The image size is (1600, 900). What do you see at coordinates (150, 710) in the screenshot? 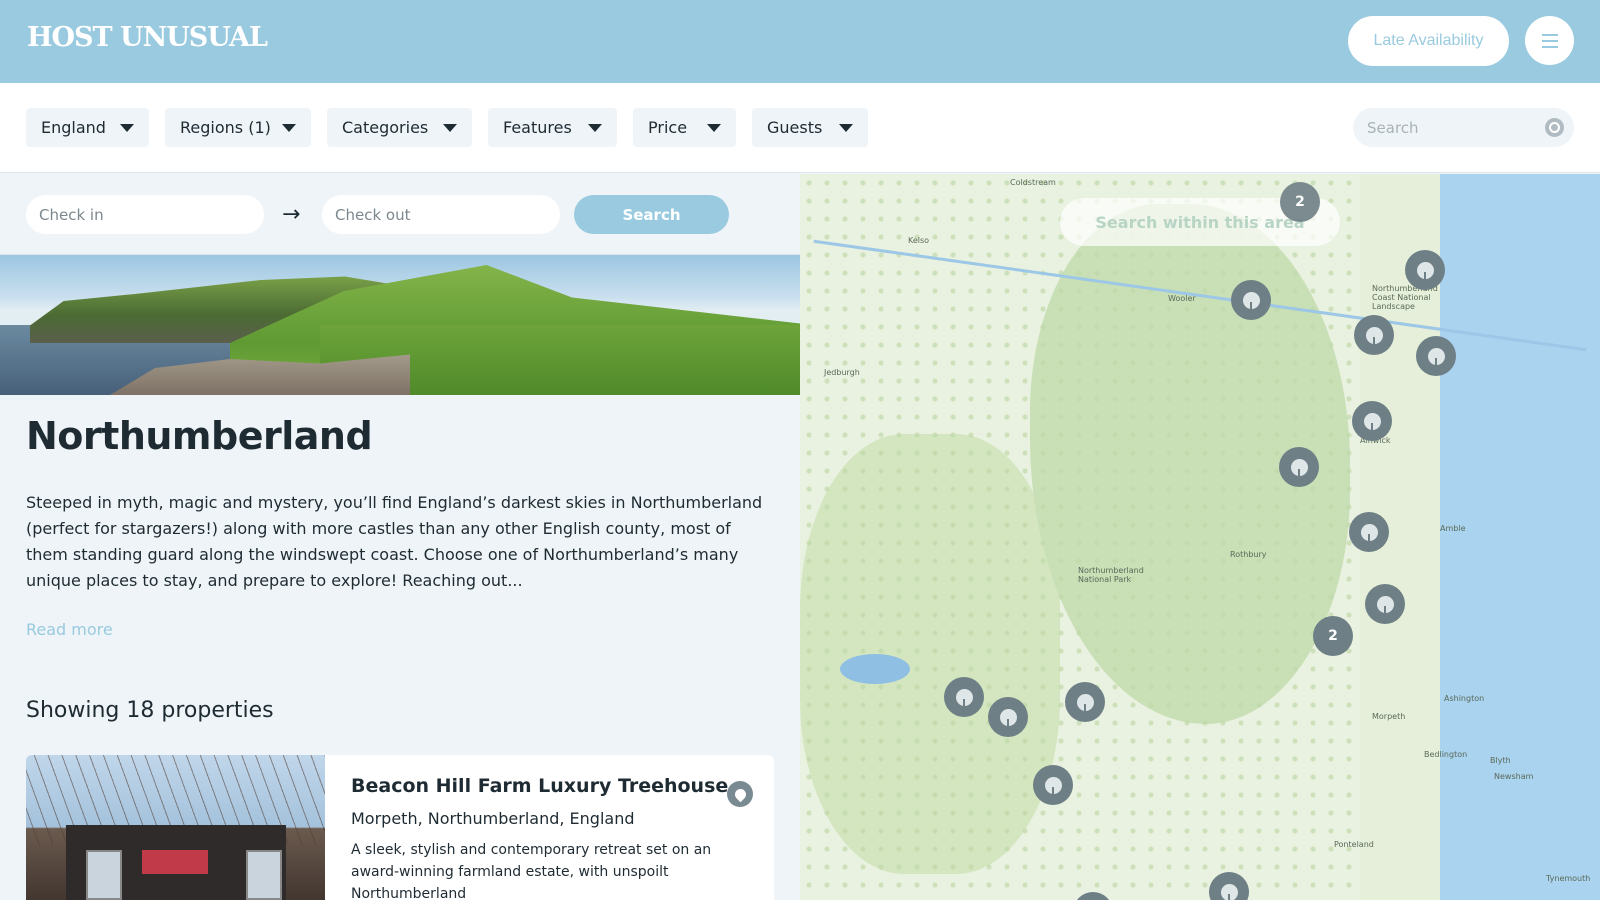
I see `results-count: Showing 18 properties` at bounding box center [150, 710].